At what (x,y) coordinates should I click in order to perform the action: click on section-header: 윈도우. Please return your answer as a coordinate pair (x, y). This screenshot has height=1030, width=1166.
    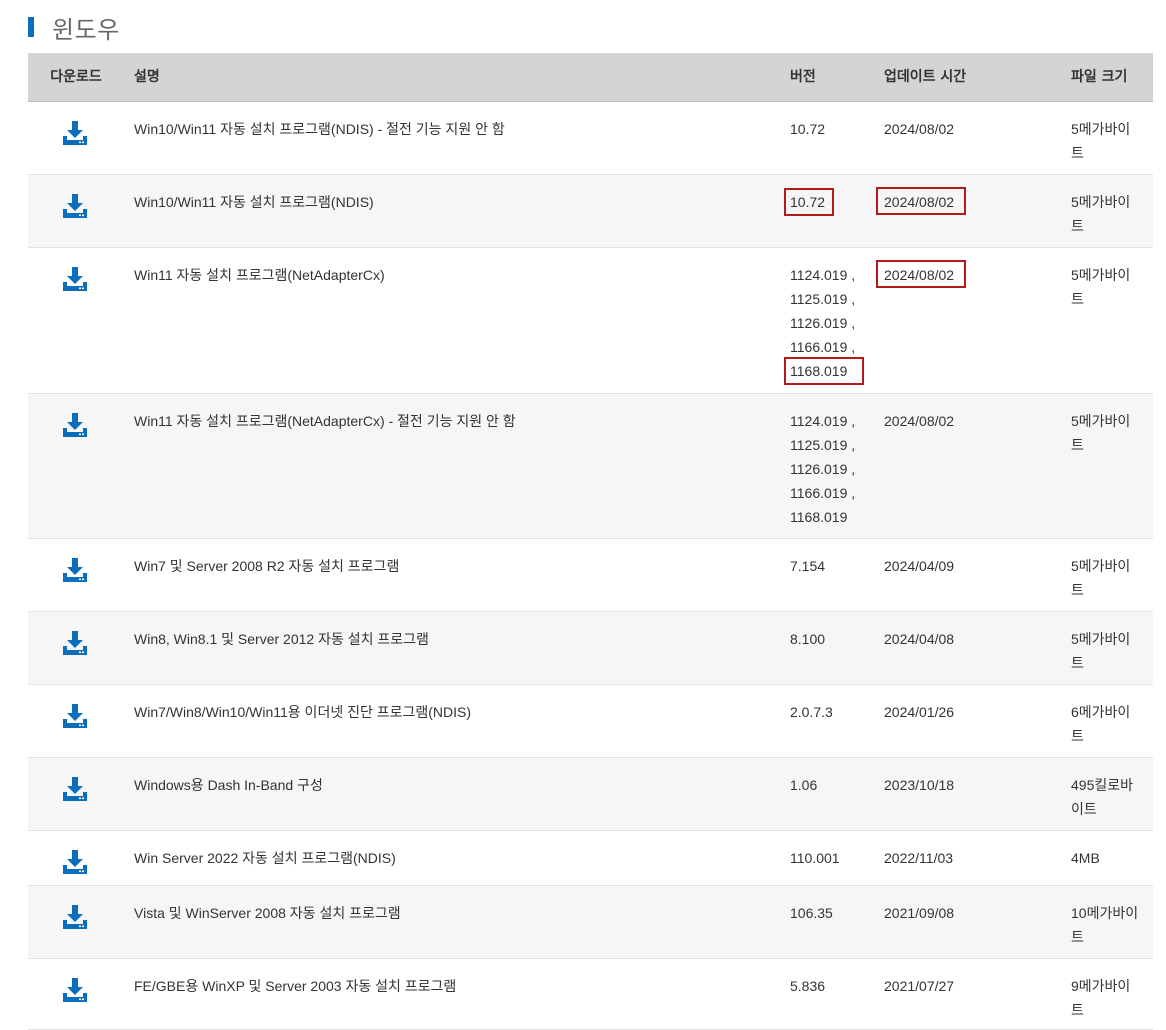
    Looking at the image, I should click on (74, 27).